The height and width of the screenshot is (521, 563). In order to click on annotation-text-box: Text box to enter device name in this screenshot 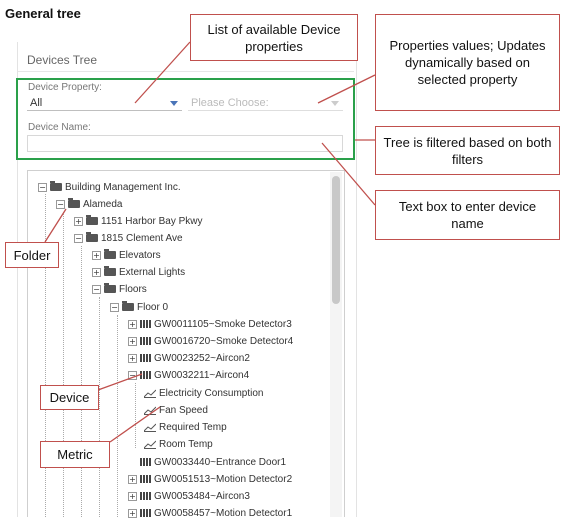, I will do `click(467, 215)`.